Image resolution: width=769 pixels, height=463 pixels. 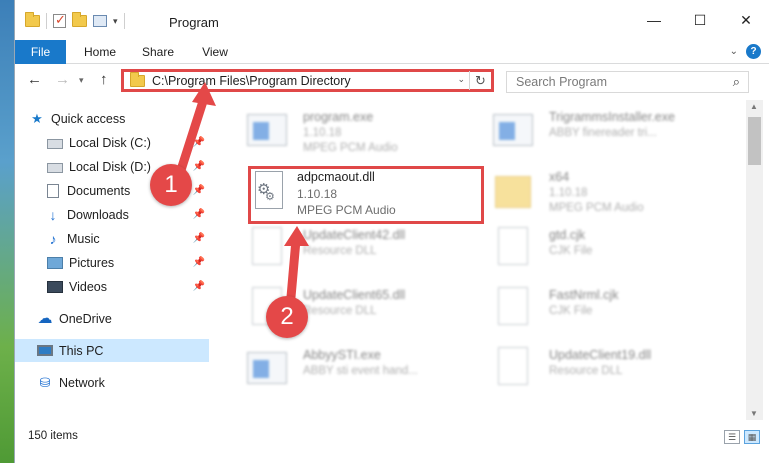 I want to click on sidebar-item-onedrive: ☁ OneDrive, so click(x=112, y=318).